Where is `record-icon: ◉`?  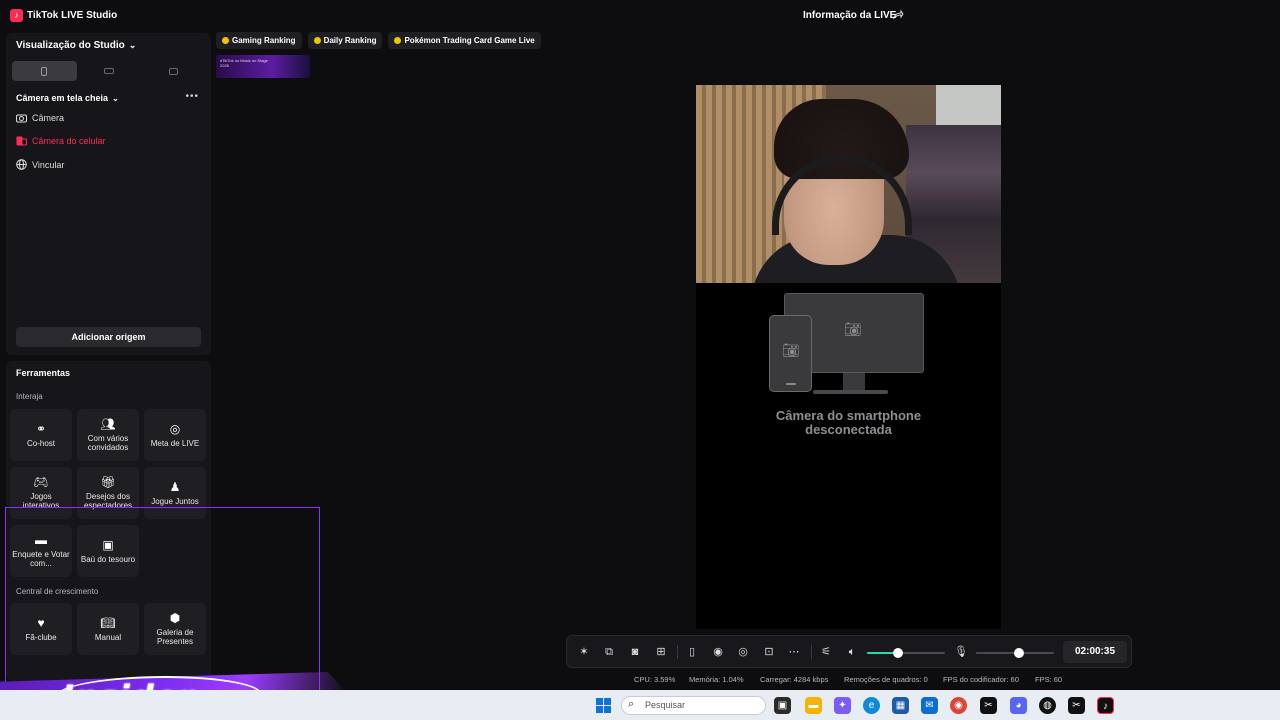 record-icon: ◉ is located at coordinates (718, 652).